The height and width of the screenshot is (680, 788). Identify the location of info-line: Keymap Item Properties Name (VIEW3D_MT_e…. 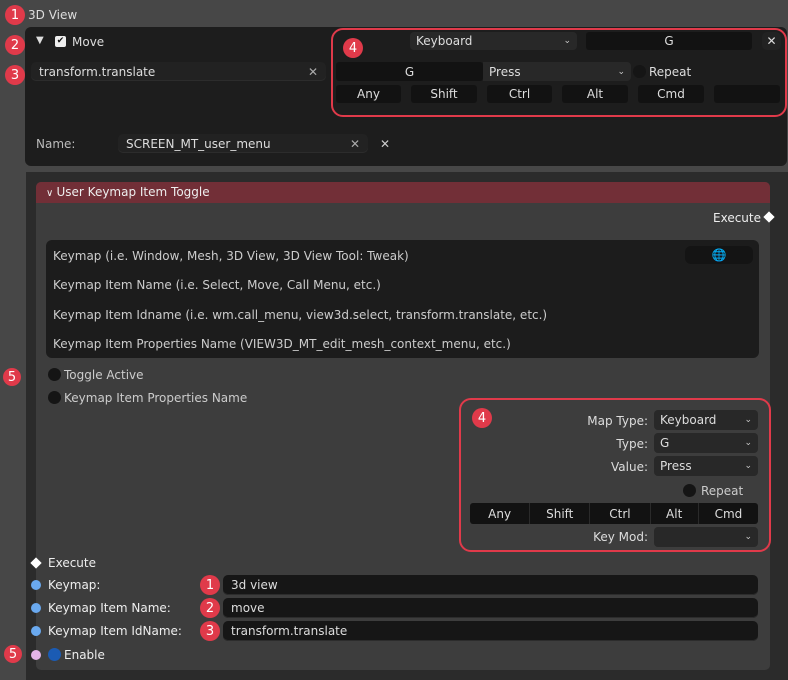
(282, 344).